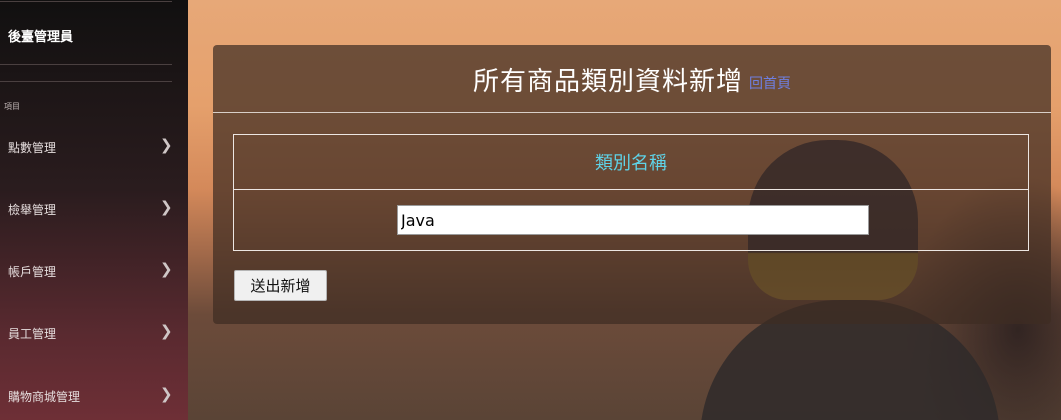 This screenshot has height=420, width=1061. Describe the element at coordinates (631, 162) in the screenshot. I see `field-header-category-name: 類別名稱` at that location.